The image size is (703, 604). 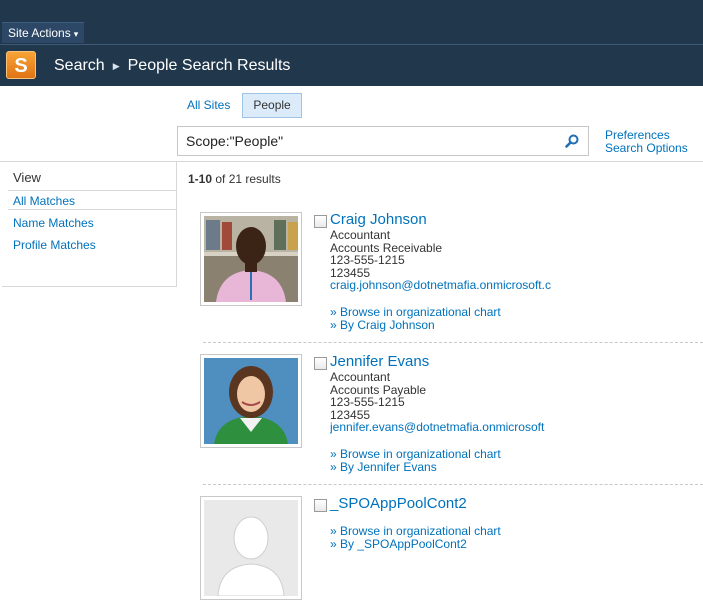 I want to click on default-avatar-icon, so click(x=251, y=548).